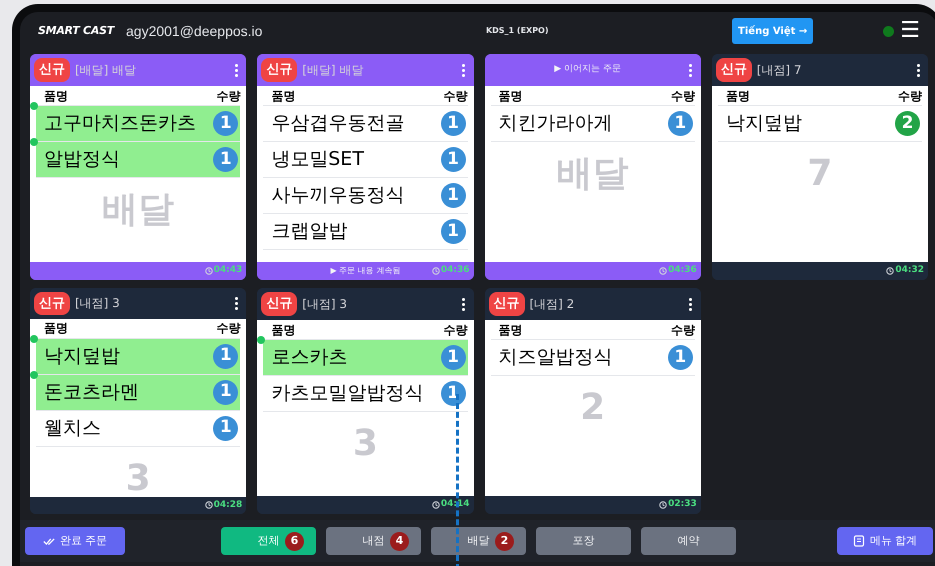 The image size is (935, 566). Describe the element at coordinates (820, 124) in the screenshot. I see `order-item-row: 낙지덮밥 2` at that location.